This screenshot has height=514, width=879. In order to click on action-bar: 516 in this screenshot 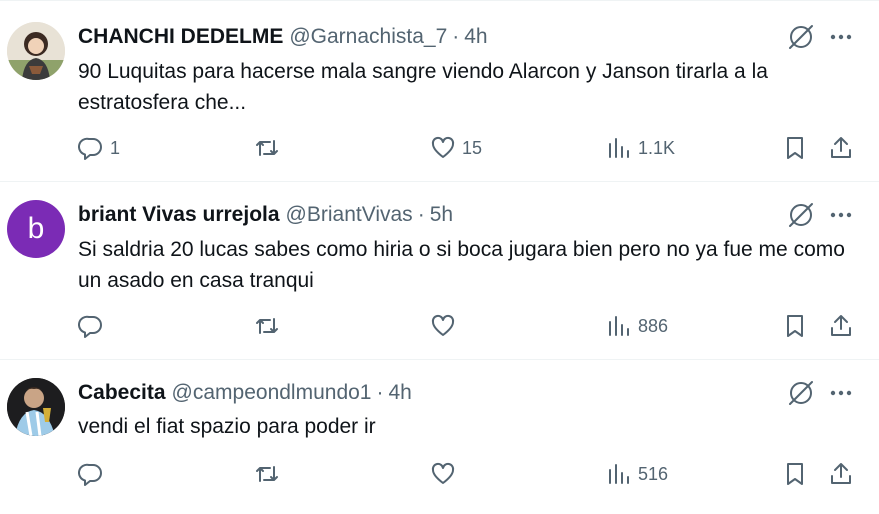, I will do `click(439, 474)`.